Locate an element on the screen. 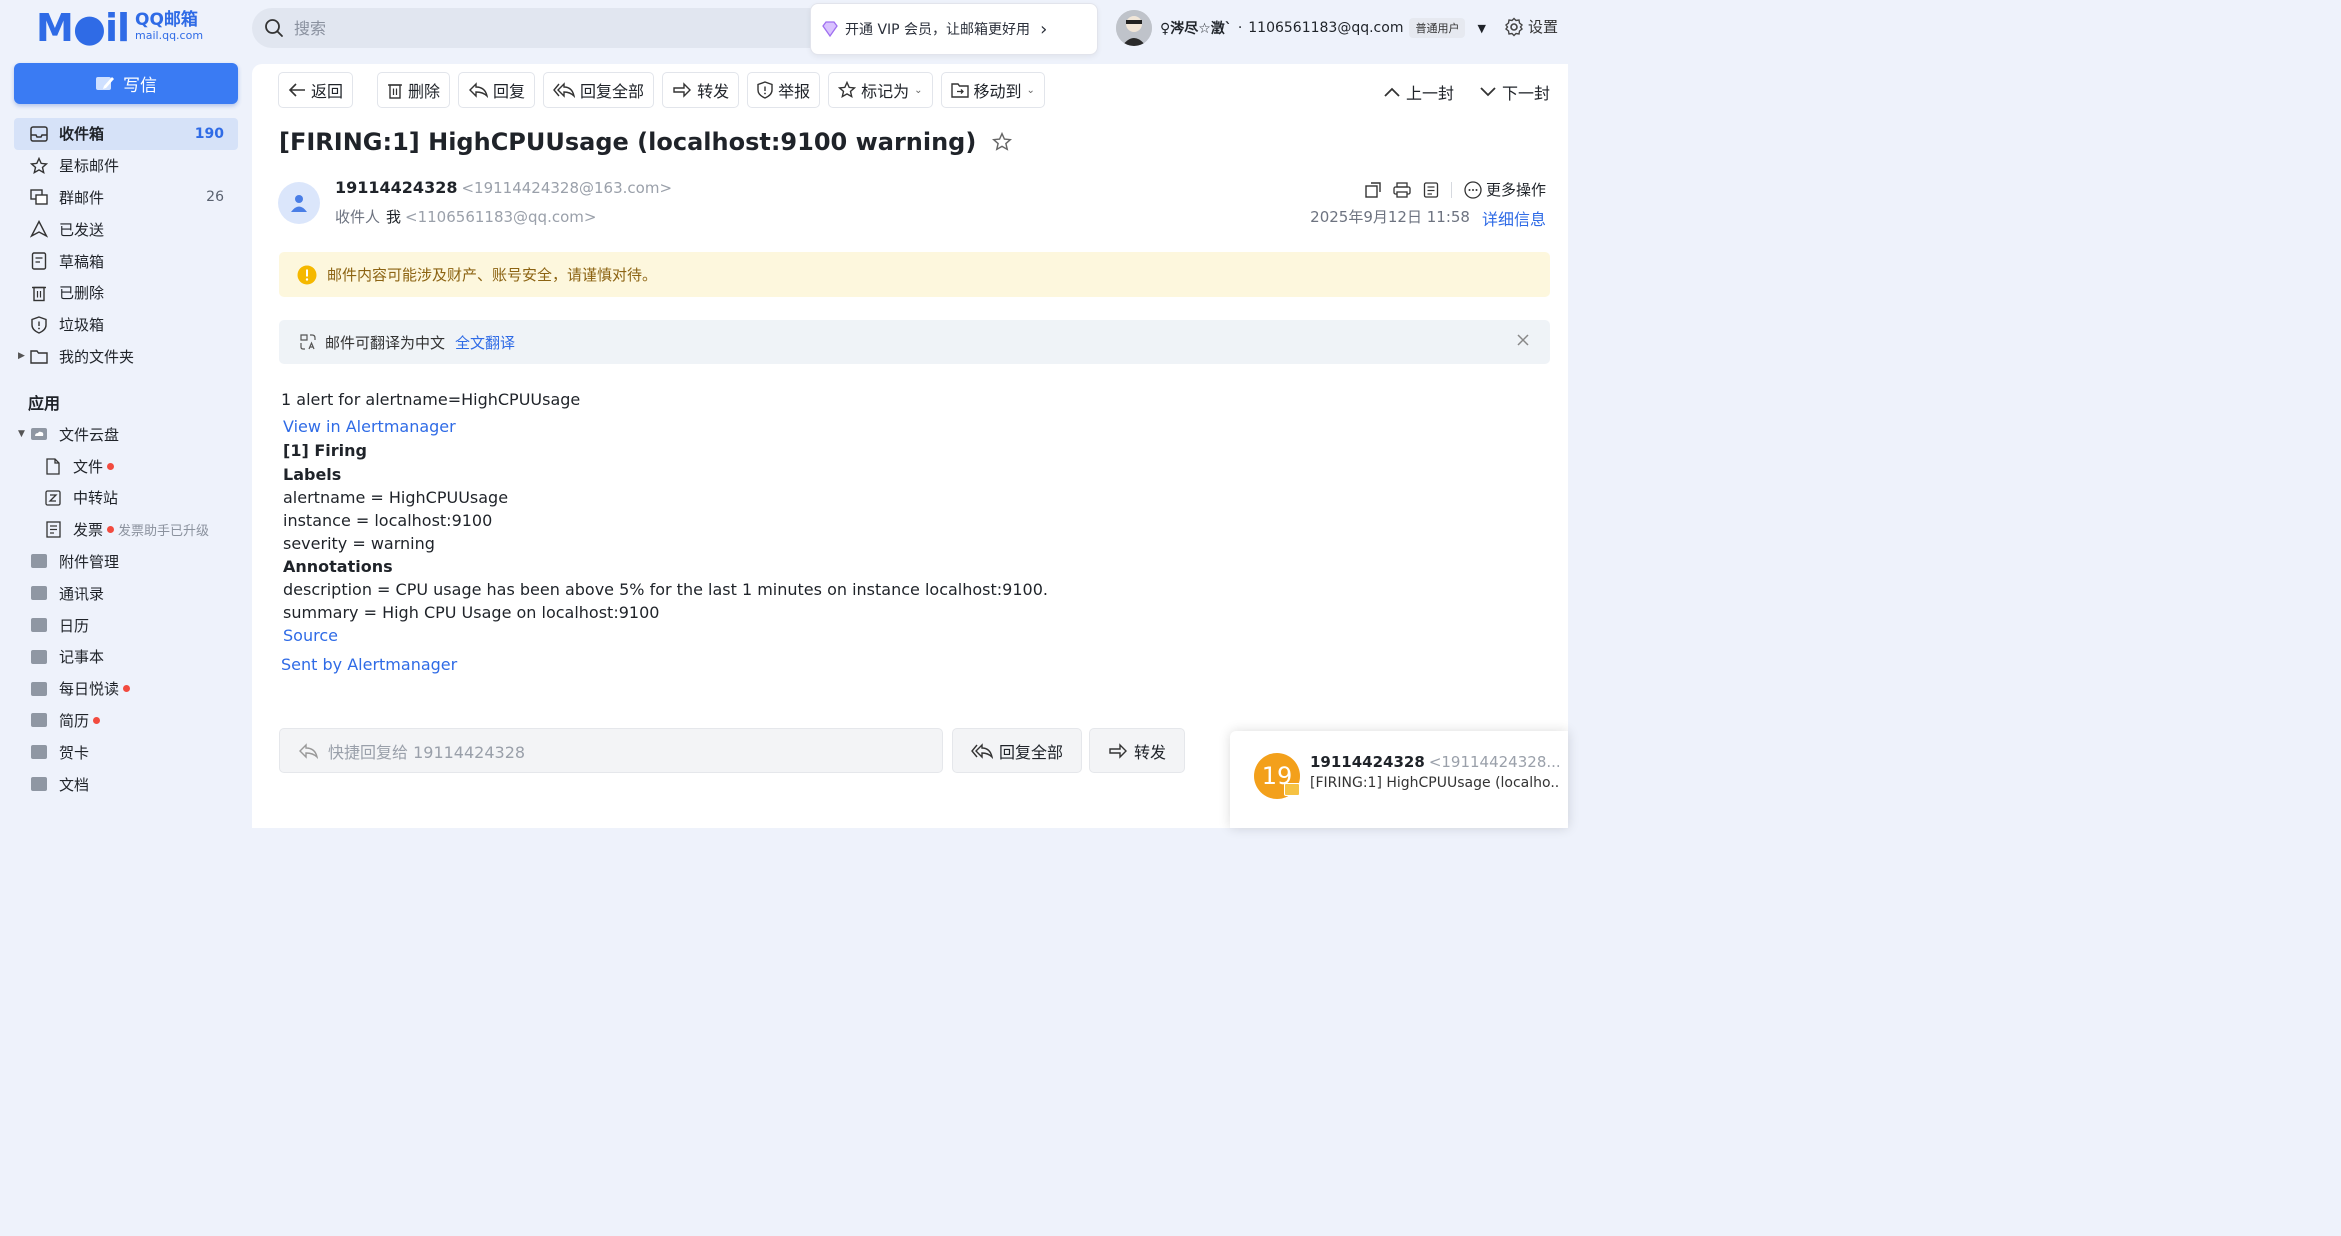  quick-reply-field: 快捷回复给 19114424328 is located at coordinates (611, 750).